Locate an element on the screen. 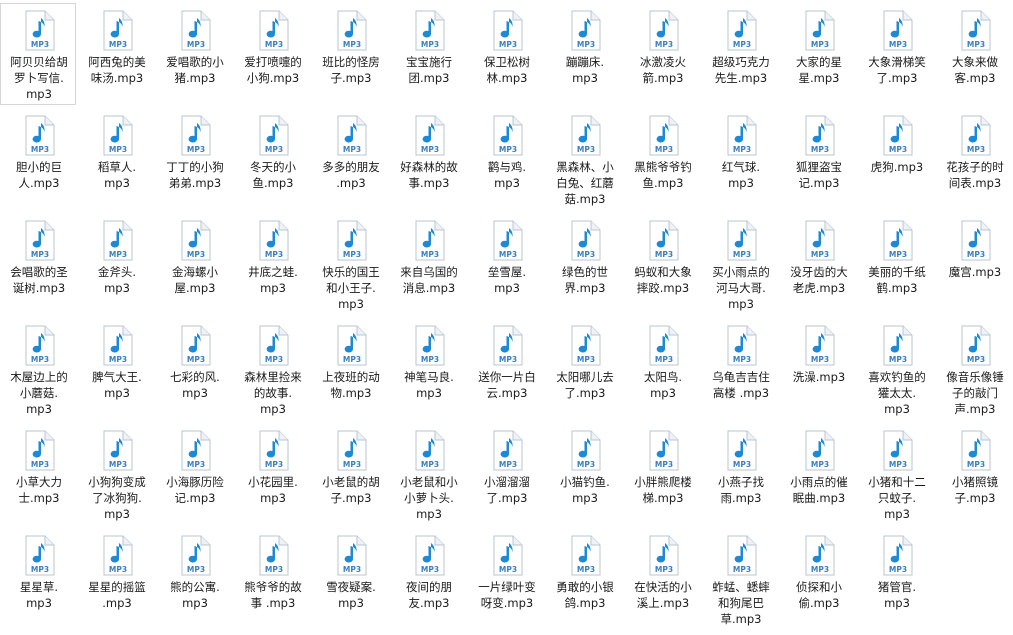 The image size is (1013, 635). file-name-label: 一片绿叶变 呀变.mp3 is located at coordinates (507, 595).